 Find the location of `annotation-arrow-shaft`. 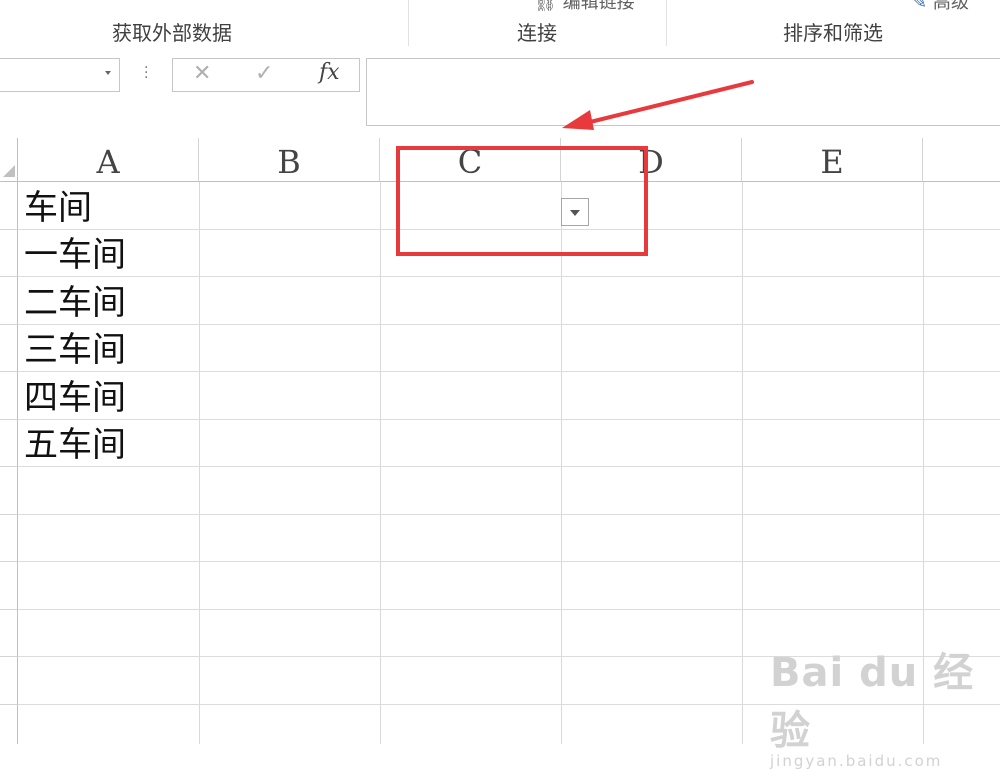

annotation-arrow-shaft is located at coordinates (667, 103).